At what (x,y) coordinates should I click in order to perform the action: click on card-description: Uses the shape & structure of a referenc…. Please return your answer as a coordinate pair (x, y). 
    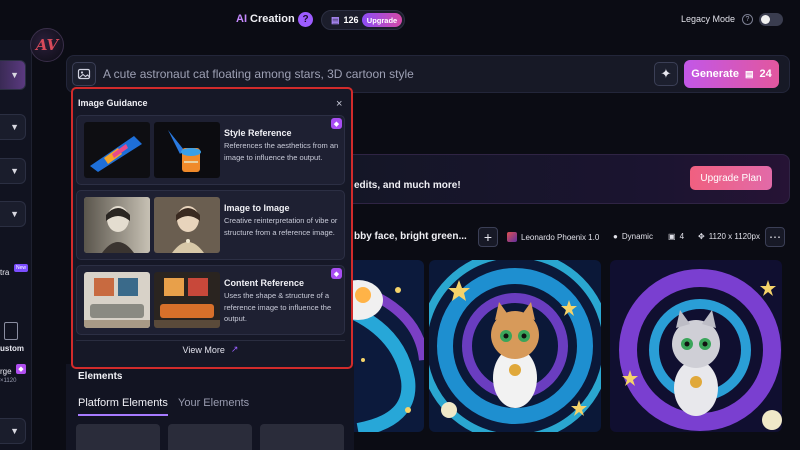
    Looking at the image, I should click on (278, 307).